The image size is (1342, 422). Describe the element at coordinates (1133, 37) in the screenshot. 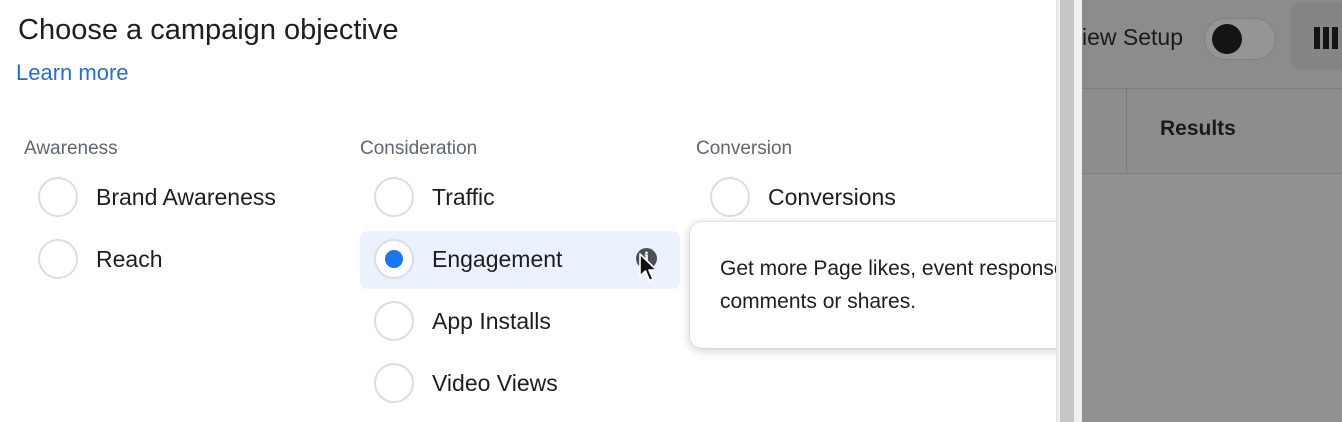

I see `view-setup-label: iew Setup` at that location.